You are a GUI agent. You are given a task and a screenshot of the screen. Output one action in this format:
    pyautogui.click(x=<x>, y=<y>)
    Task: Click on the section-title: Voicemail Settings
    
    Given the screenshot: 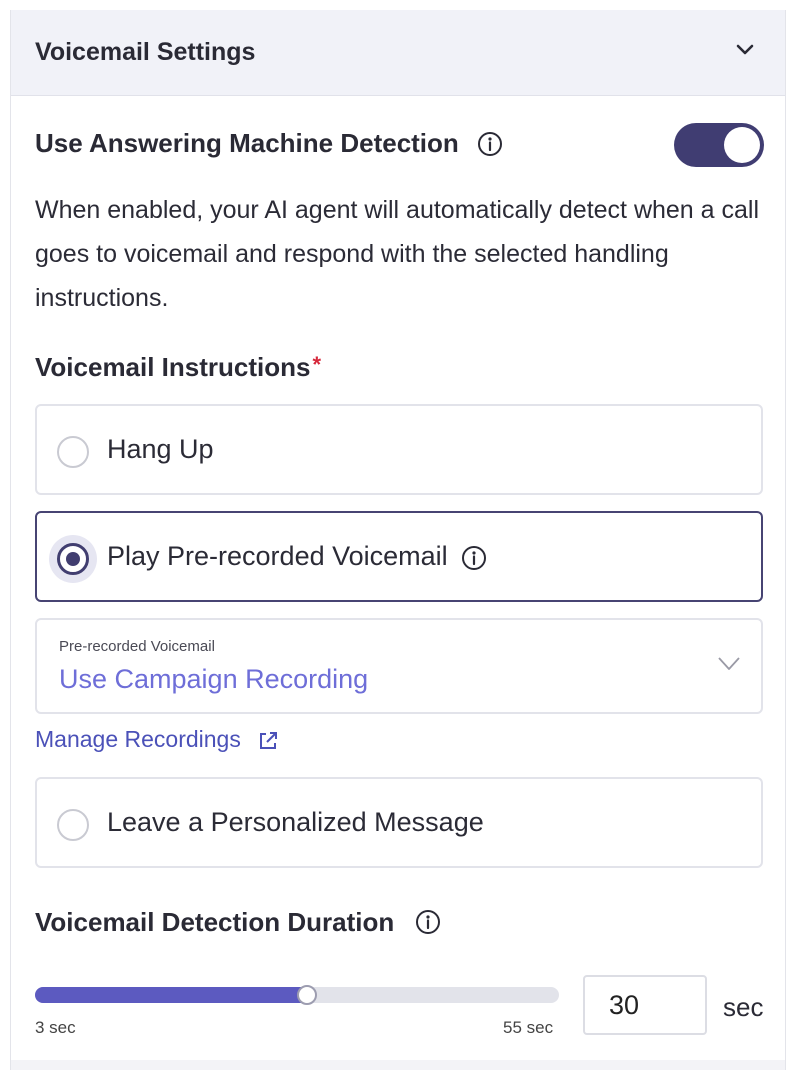 What is the action you would take?
    pyautogui.click(x=145, y=52)
    